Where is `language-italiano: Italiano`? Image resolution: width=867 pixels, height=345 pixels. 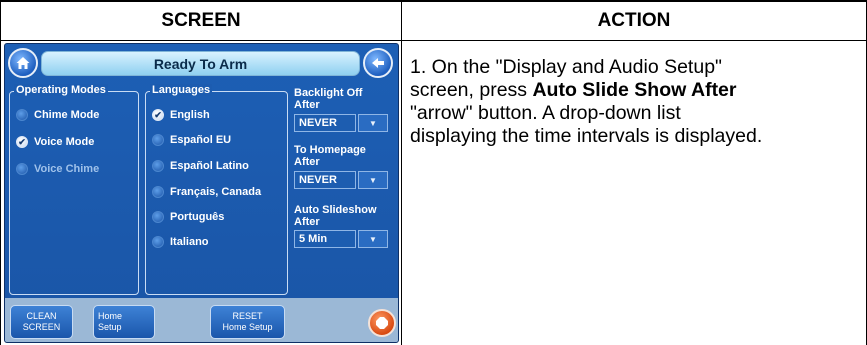
language-italiano: Italiano is located at coordinates (180, 242).